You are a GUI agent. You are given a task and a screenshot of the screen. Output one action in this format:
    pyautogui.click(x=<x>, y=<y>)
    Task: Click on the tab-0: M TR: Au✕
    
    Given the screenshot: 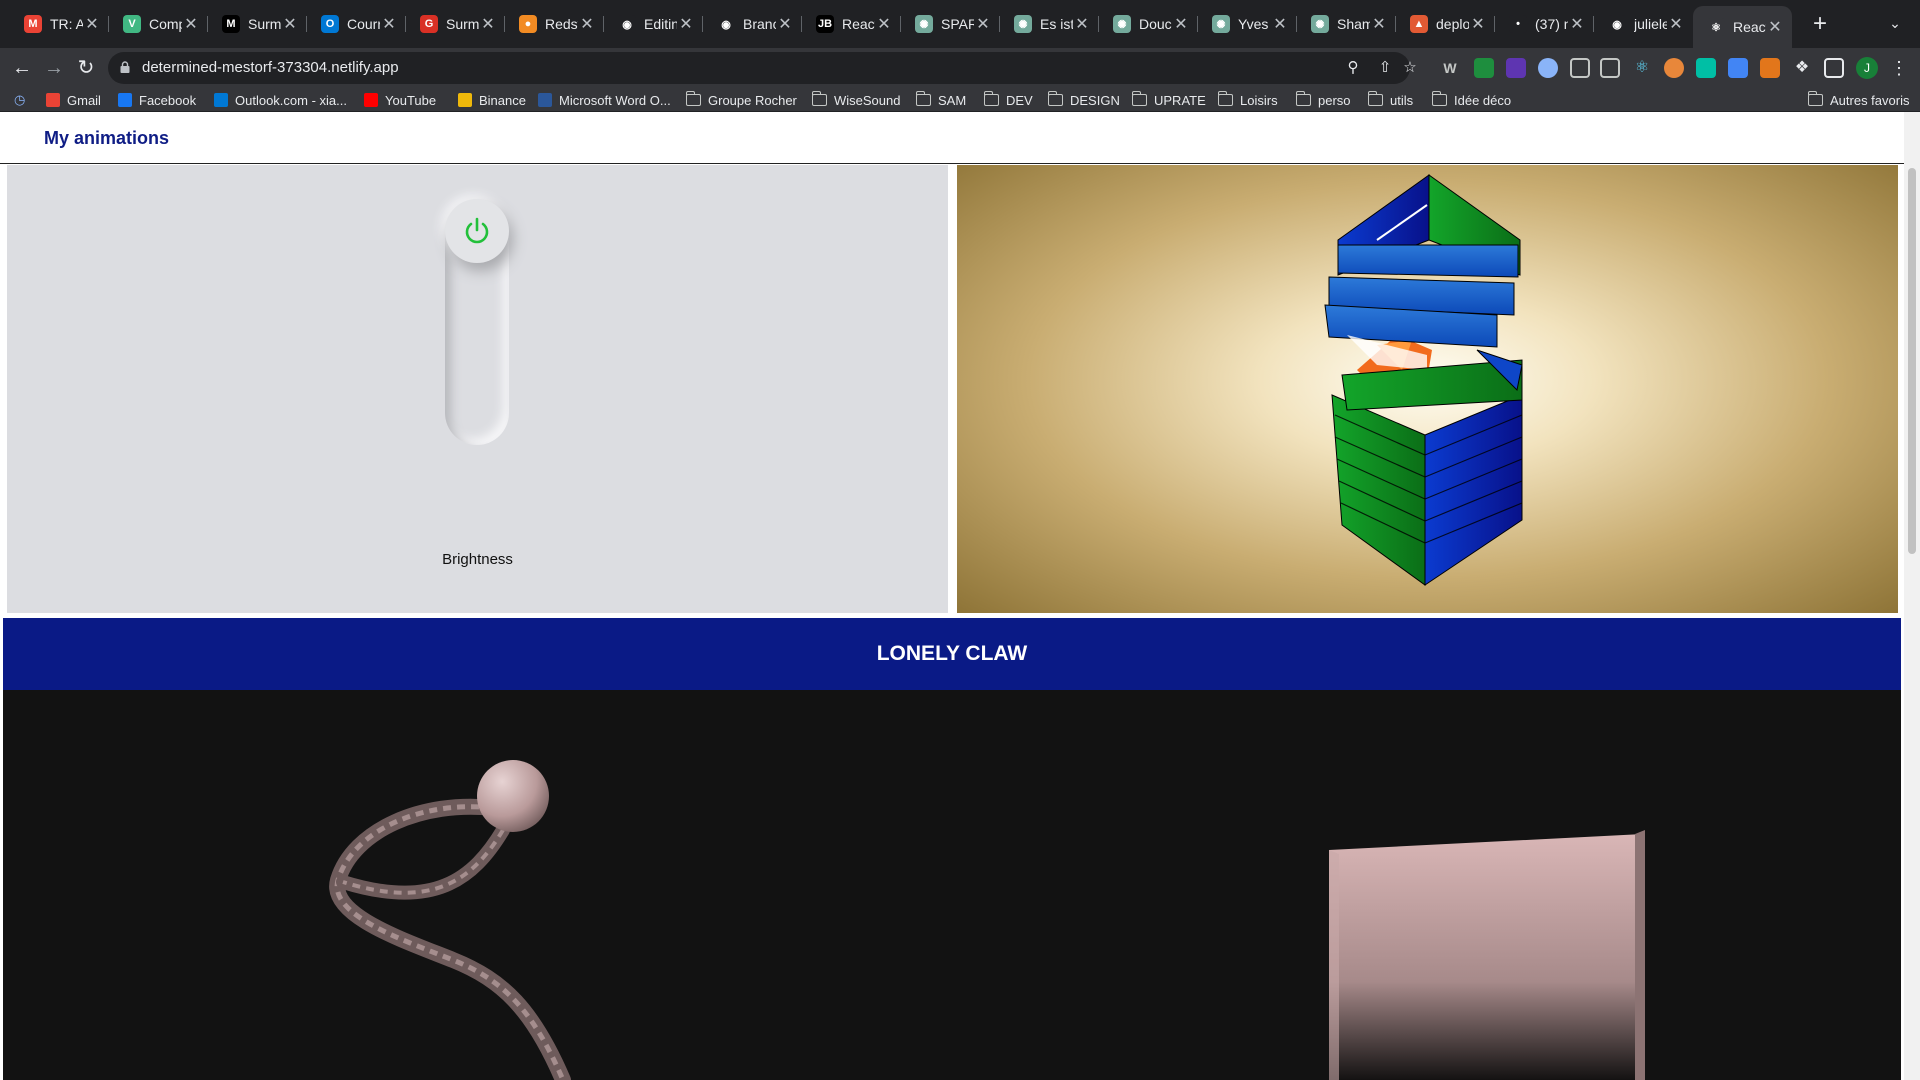 What is the action you would take?
    pyautogui.click(x=59, y=24)
    